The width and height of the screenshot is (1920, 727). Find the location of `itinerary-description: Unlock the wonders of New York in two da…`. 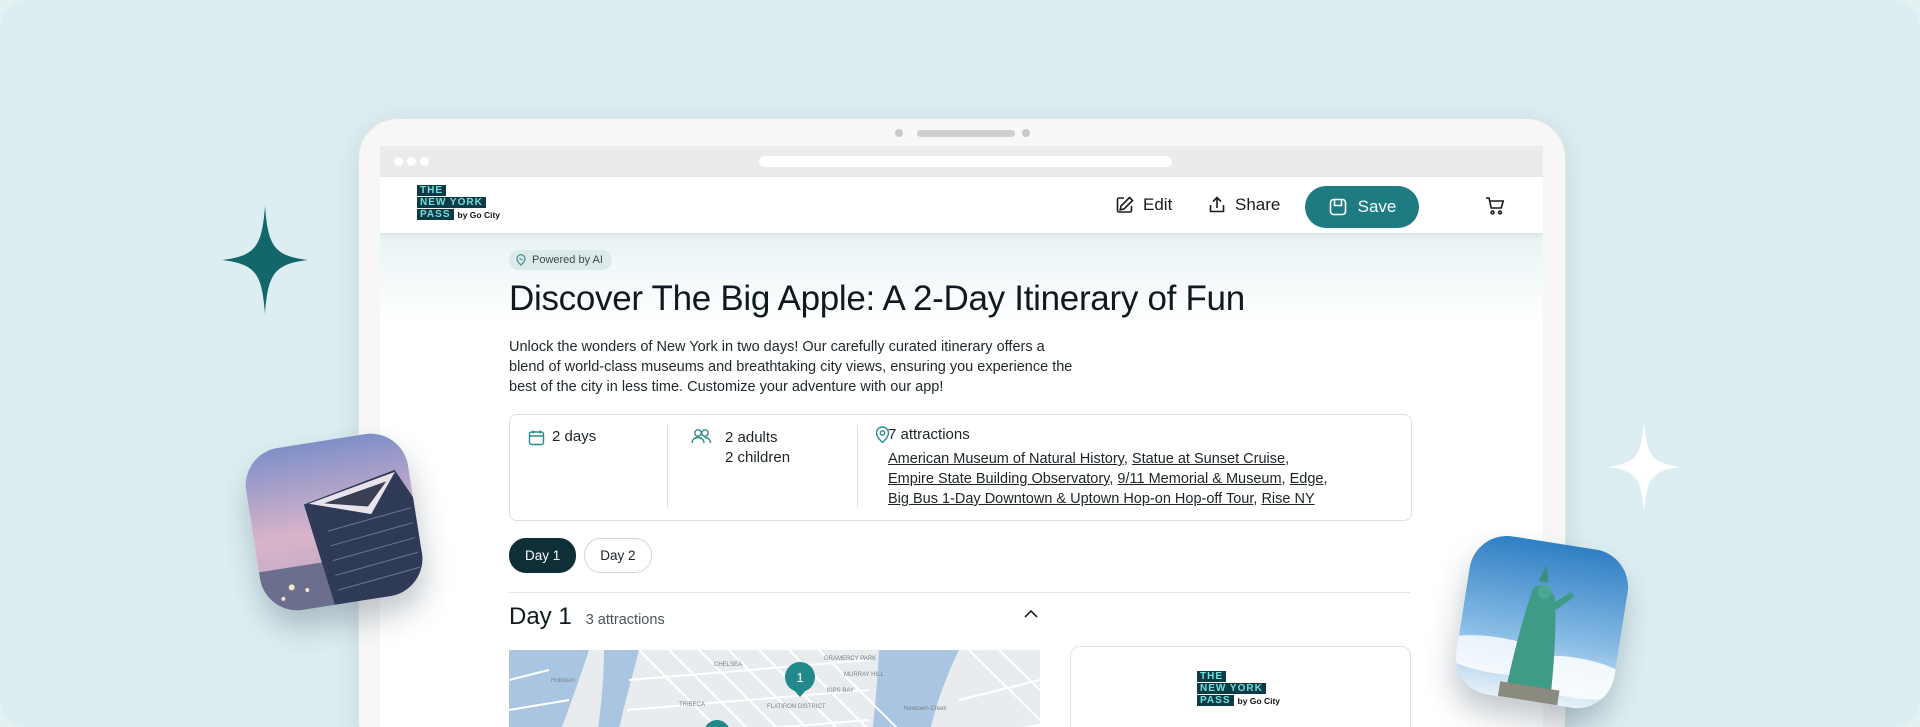

itinerary-description: Unlock the wonders of New York in two da… is located at coordinates (791, 367).